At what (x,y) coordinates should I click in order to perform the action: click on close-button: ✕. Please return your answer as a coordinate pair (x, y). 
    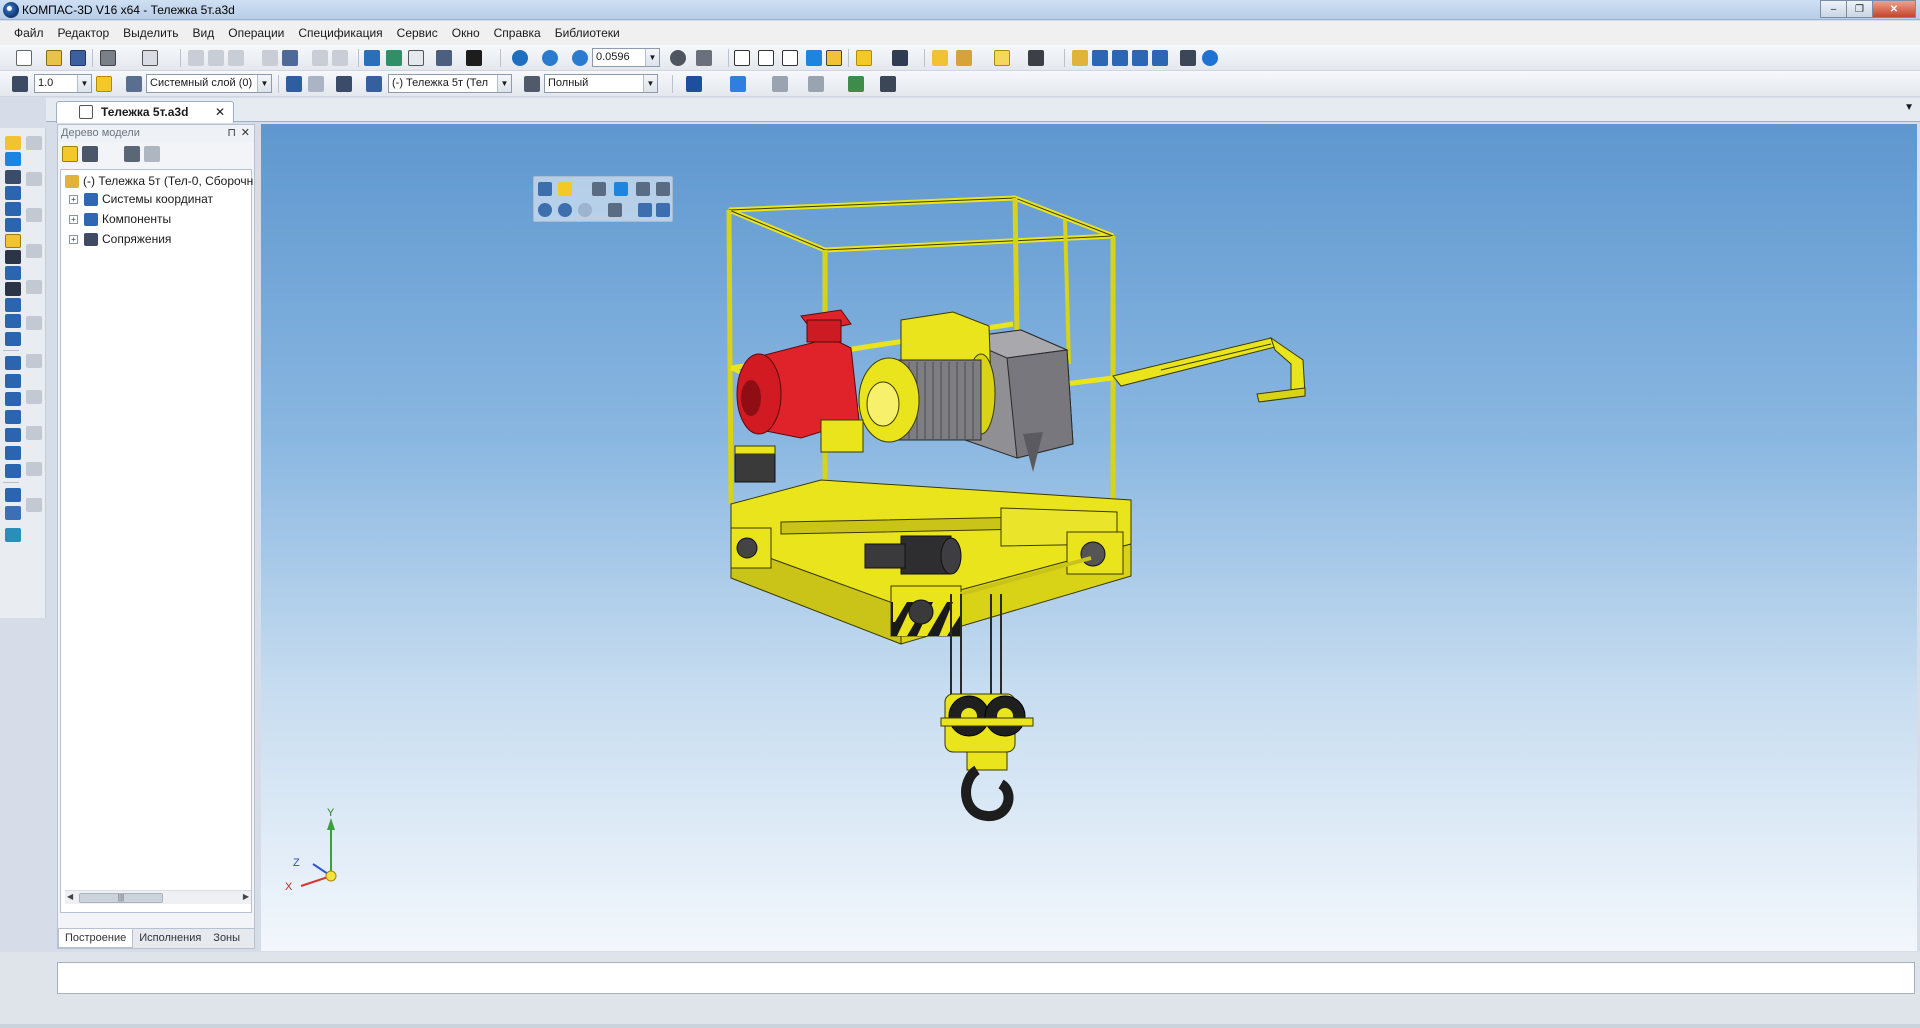
    Looking at the image, I should click on (1894, 9).